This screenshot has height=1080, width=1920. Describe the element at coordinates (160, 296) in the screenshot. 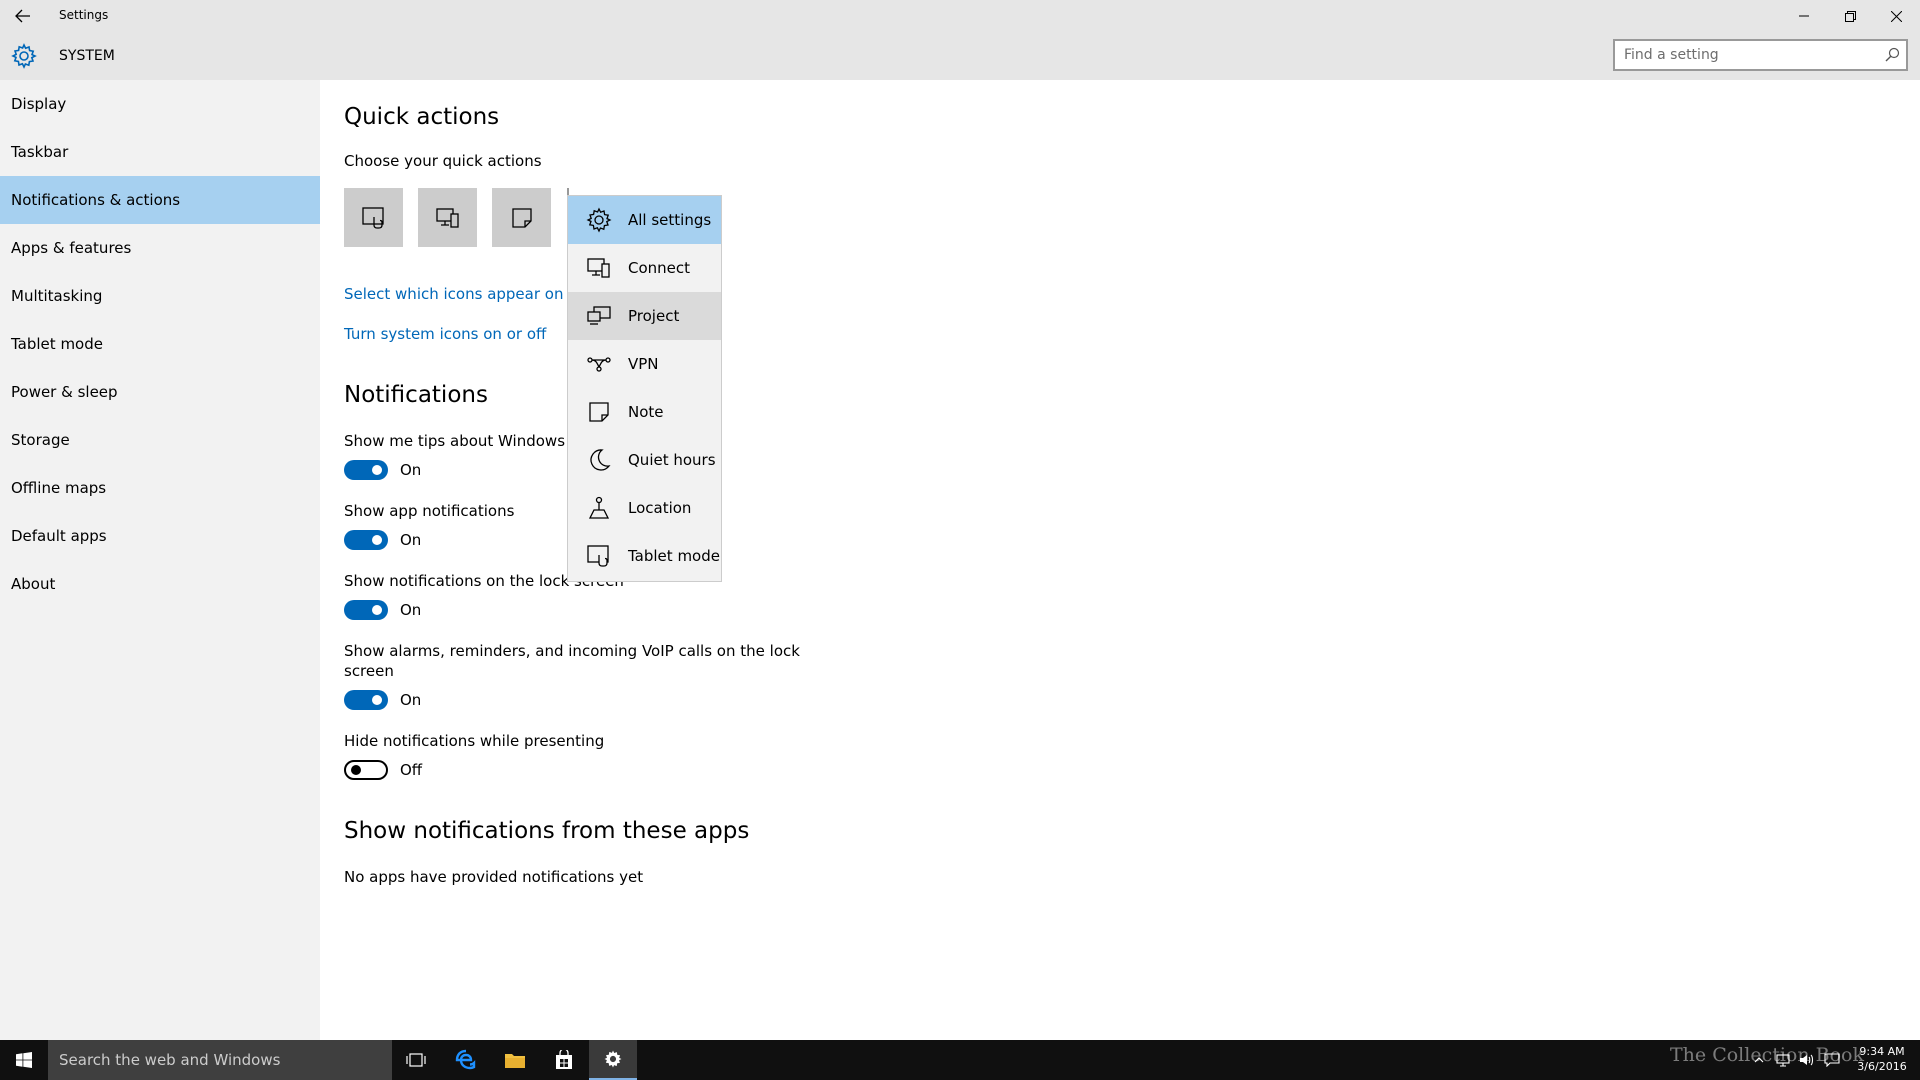

I see `sidebar-item-multitasking: Multitasking` at that location.